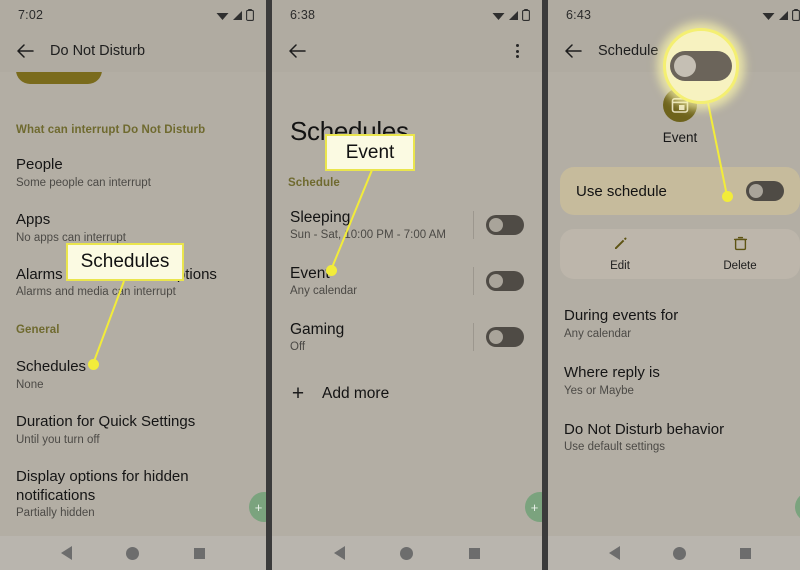  I want to click on plus-icon: +, so click(298, 393).